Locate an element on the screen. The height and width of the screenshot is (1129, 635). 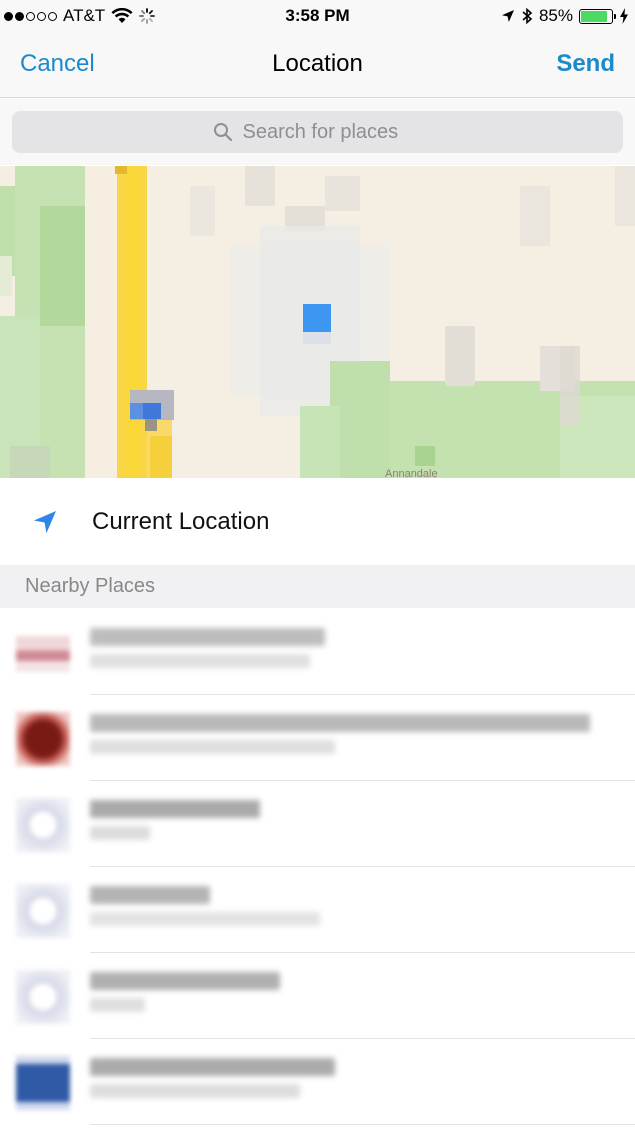
battery-level is located at coordinates (594, 16).